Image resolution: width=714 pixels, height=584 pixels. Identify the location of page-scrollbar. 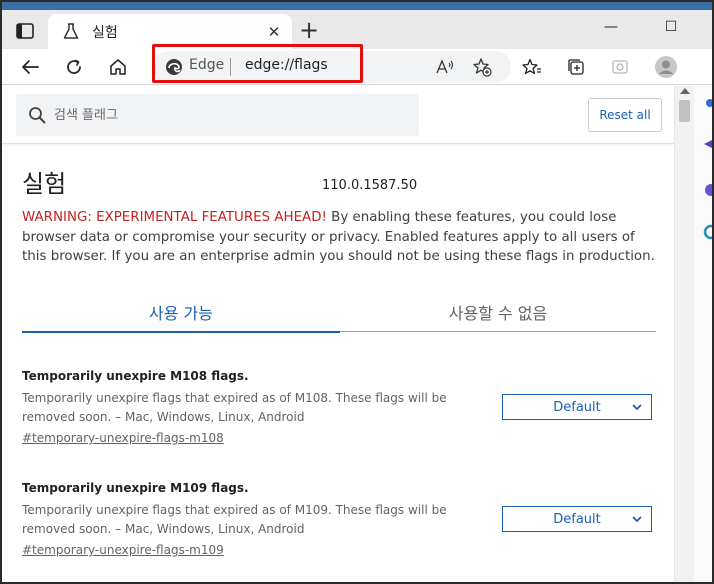
(684, 334).